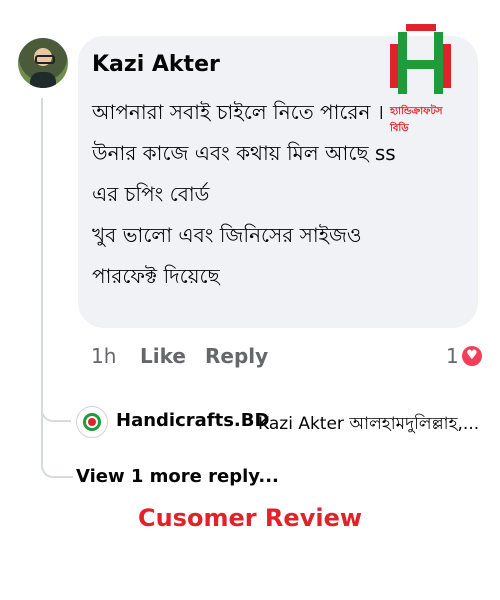 The image size is (500, 600). I want to click on logo-red-left, so click(394, 66).